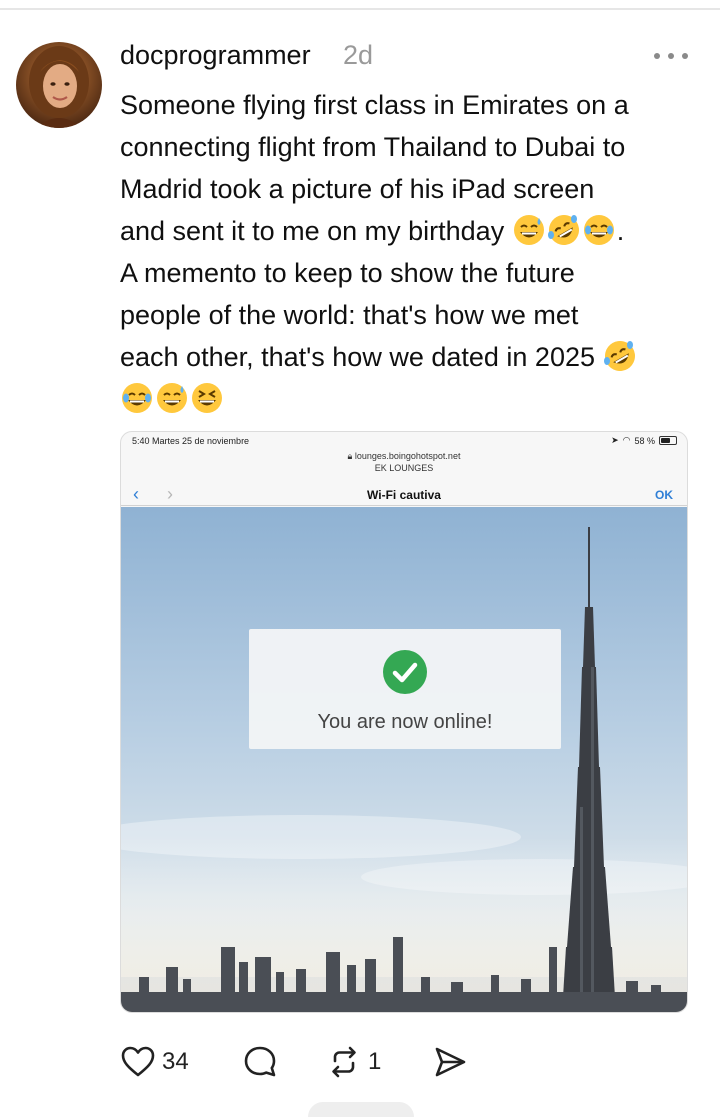 This screenshot has height=1117, width=720. What do you see at coordinates (207, 398) in the screenshot?
I see `laughing-emoji-icon` at bounding box center [207, 398].